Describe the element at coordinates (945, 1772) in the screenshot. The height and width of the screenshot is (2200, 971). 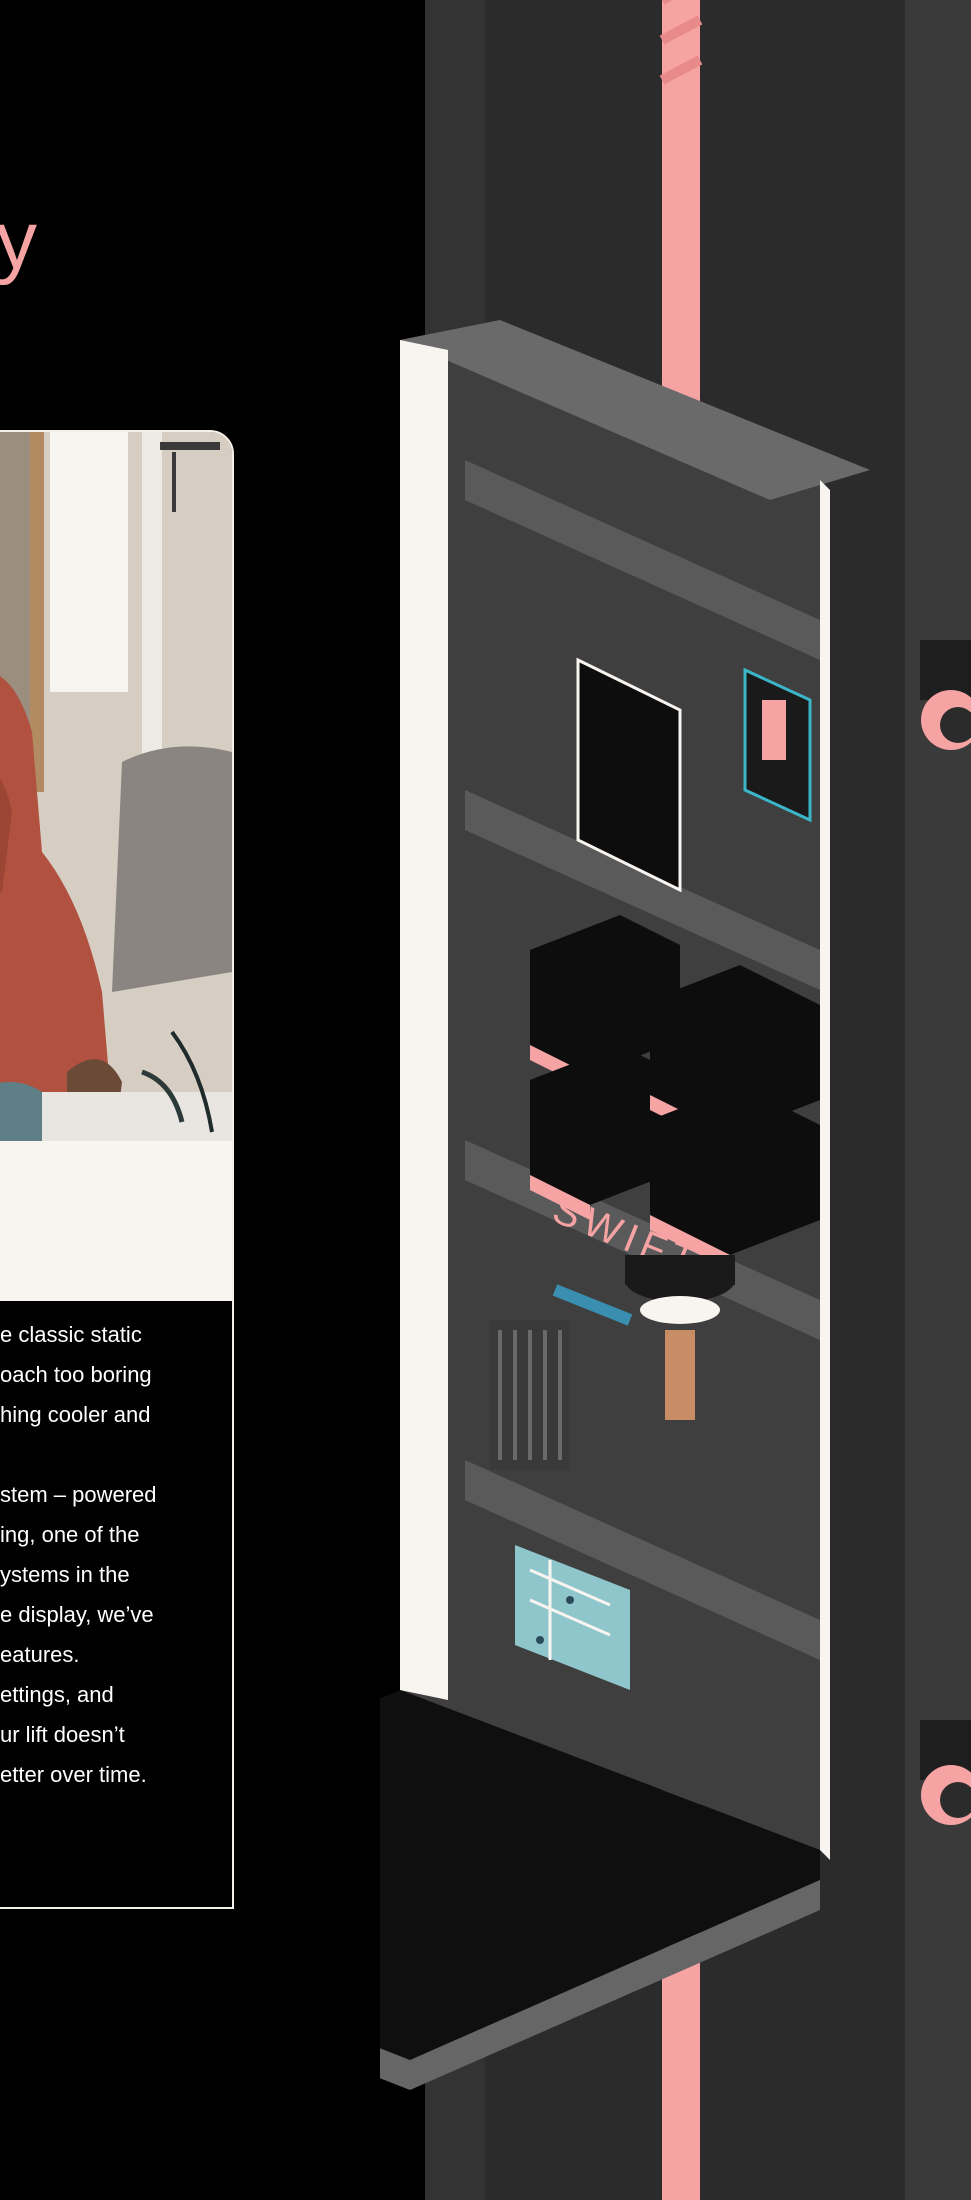
I see `rail-clip-lower` at that location.